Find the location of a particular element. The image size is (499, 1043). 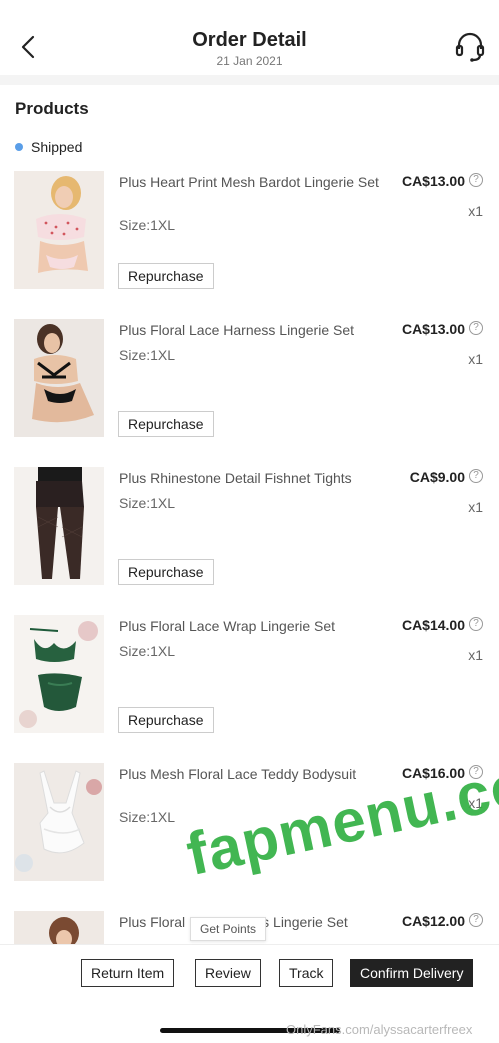

shipment-status: Shipped is located at coordinates (48, 147).